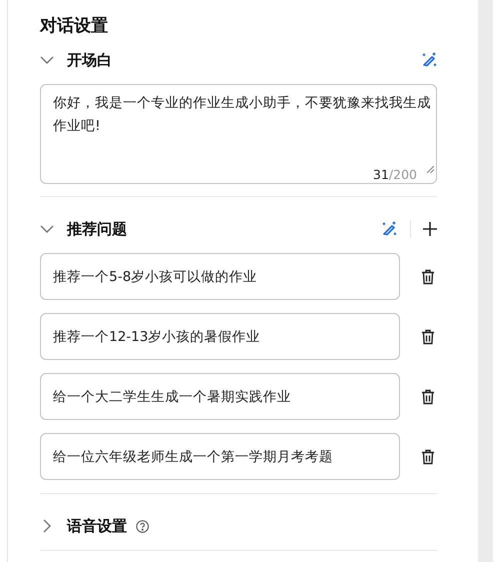  Describe the element at coordinates (97, 229) in the screenshot. I see `group-title: 推荐问题` at that location.